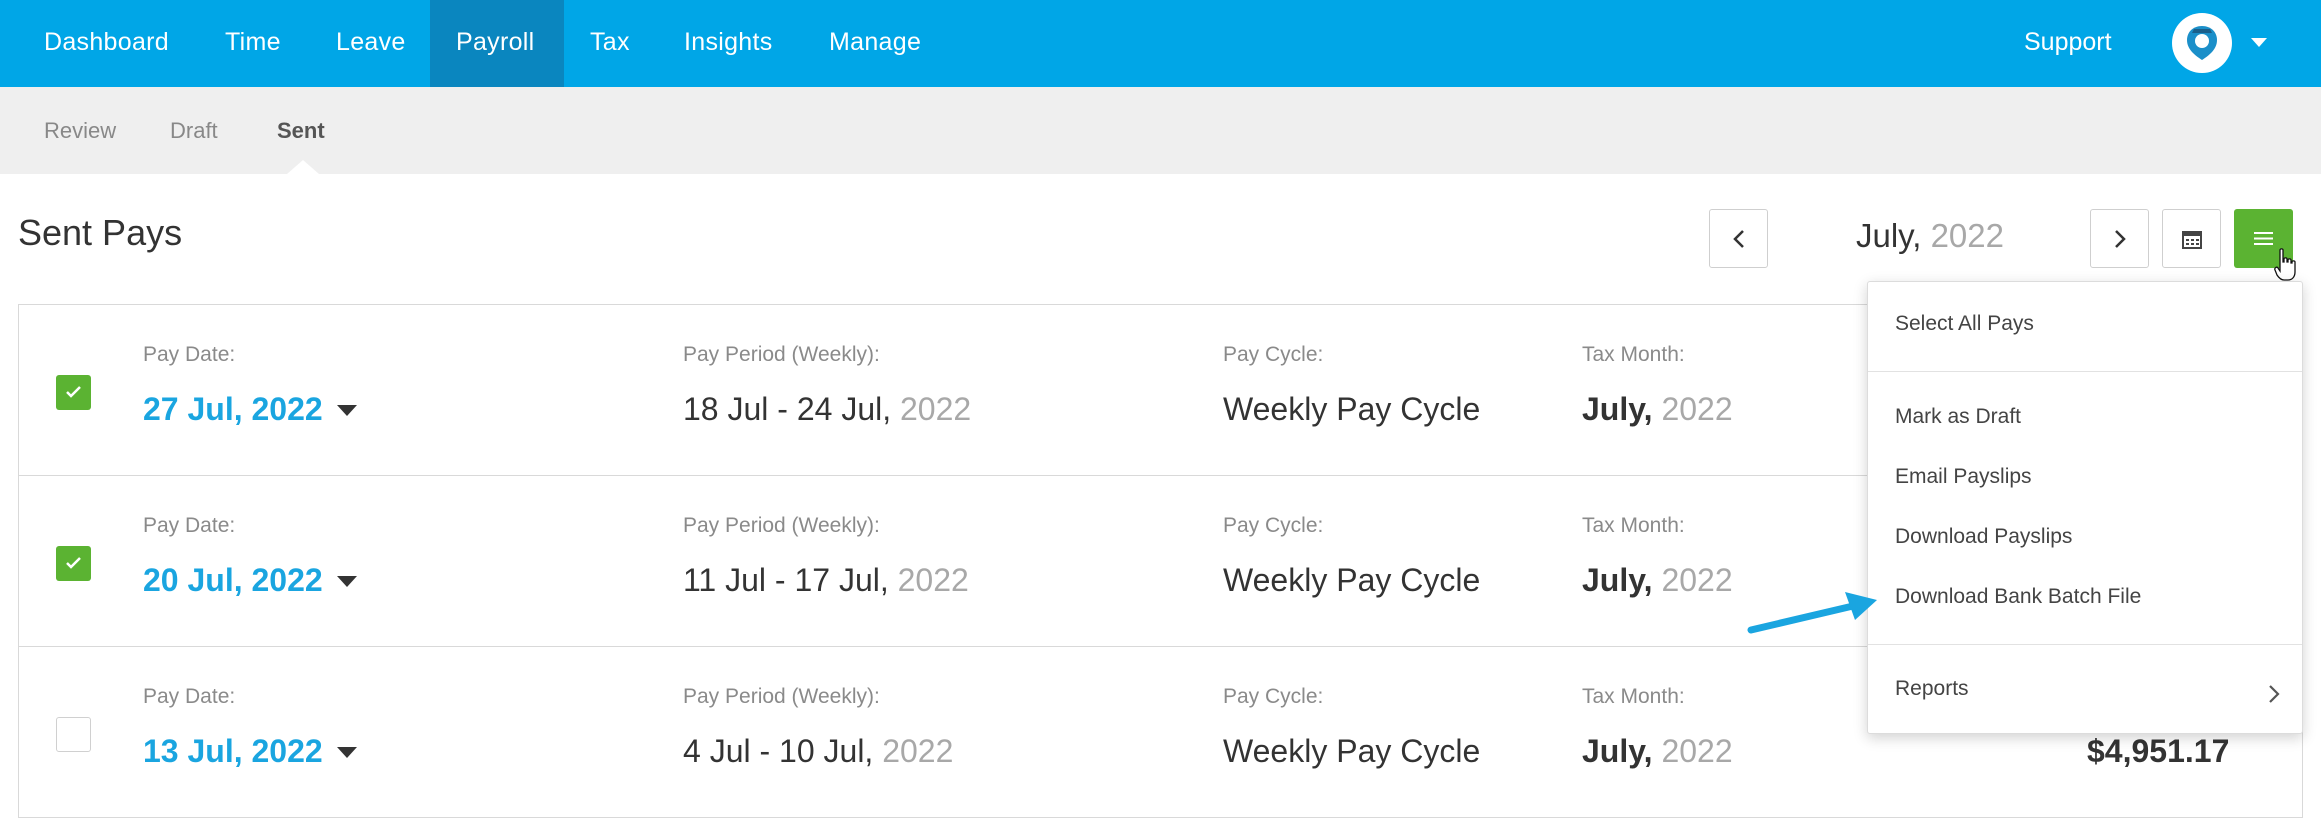 The height and width of the screenshot is (822, 2321). Describe the element at coordinates (1983, 537) in the screenshot. I see `menu-download-payslips: Download Payslips` at that location.